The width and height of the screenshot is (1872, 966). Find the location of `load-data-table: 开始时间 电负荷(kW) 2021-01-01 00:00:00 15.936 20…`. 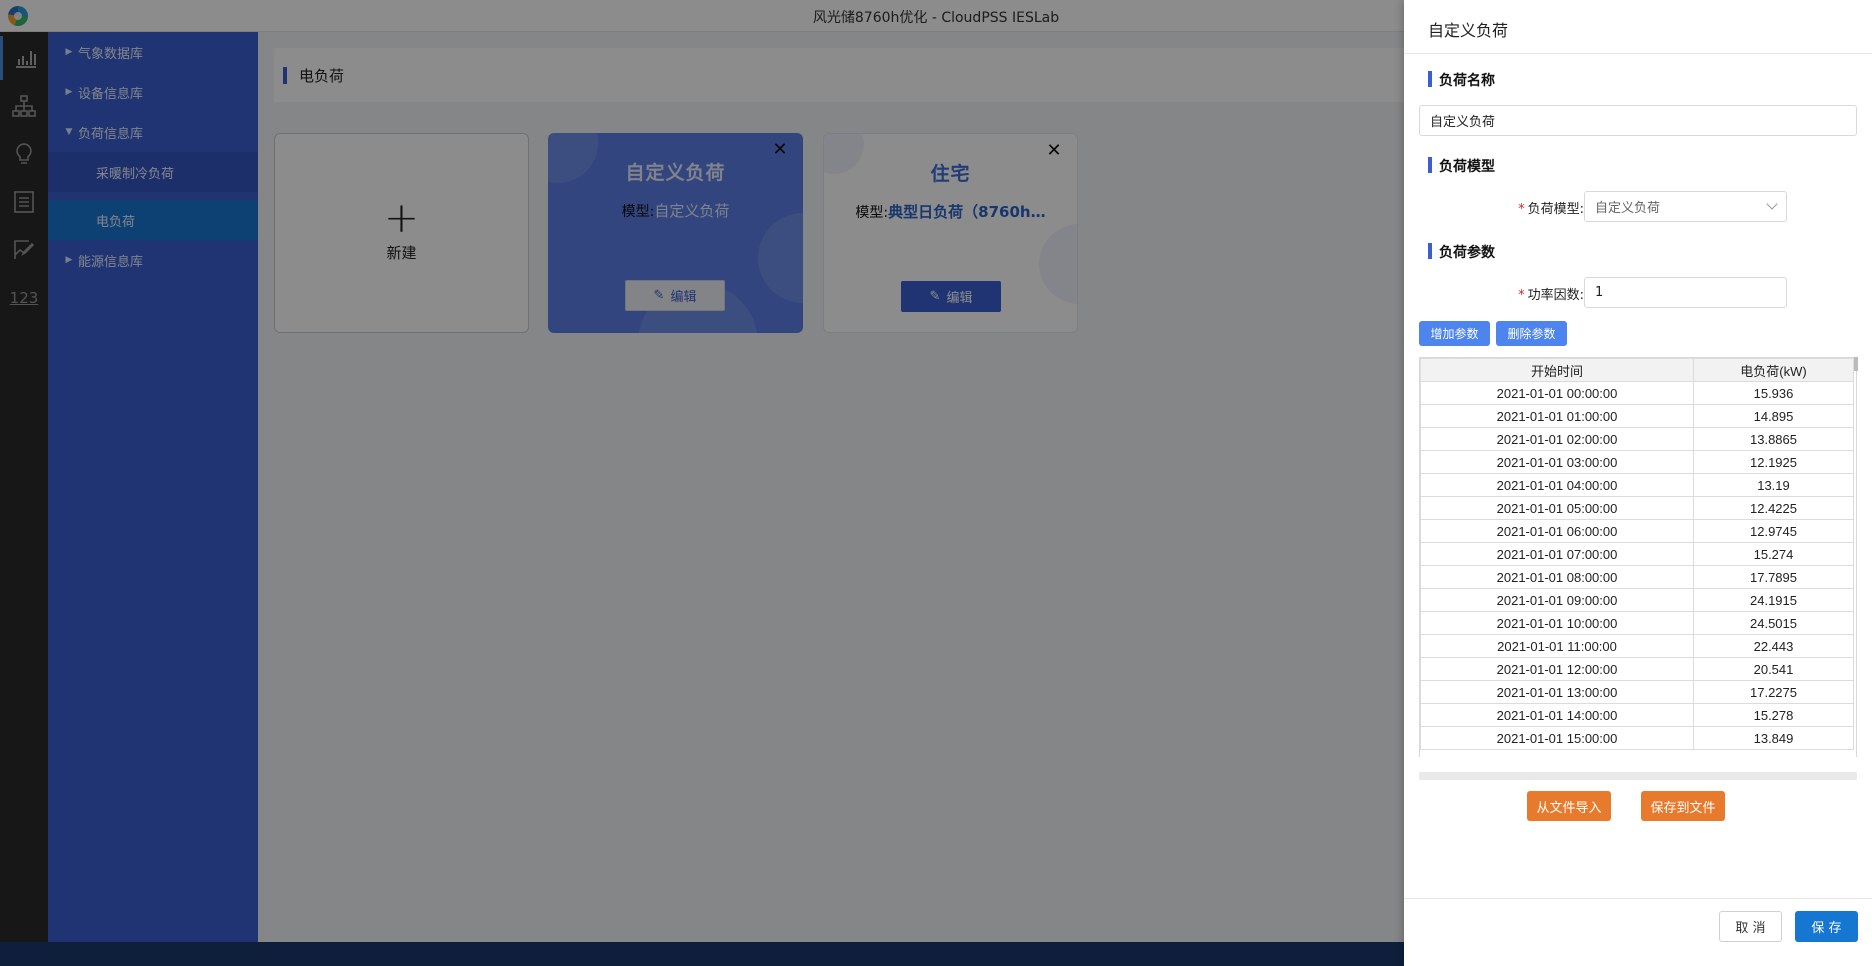

load-data-table: 开始时间 电负荷(kW) 2021-01-01 00:00:00 15.936 20… is located at coordinates (1638, 557).